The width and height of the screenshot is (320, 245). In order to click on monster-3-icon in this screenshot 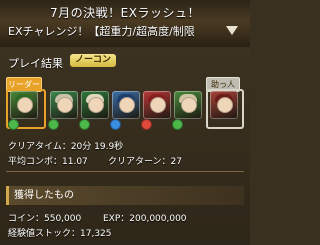, I will do `click(95, 105)`.